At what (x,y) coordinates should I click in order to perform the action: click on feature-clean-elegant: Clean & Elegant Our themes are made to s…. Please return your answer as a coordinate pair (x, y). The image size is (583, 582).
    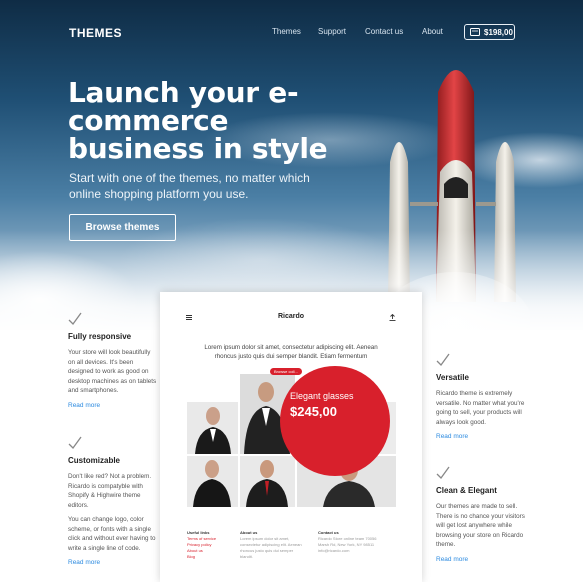
    Looking at the image, I should click on (481, 514).